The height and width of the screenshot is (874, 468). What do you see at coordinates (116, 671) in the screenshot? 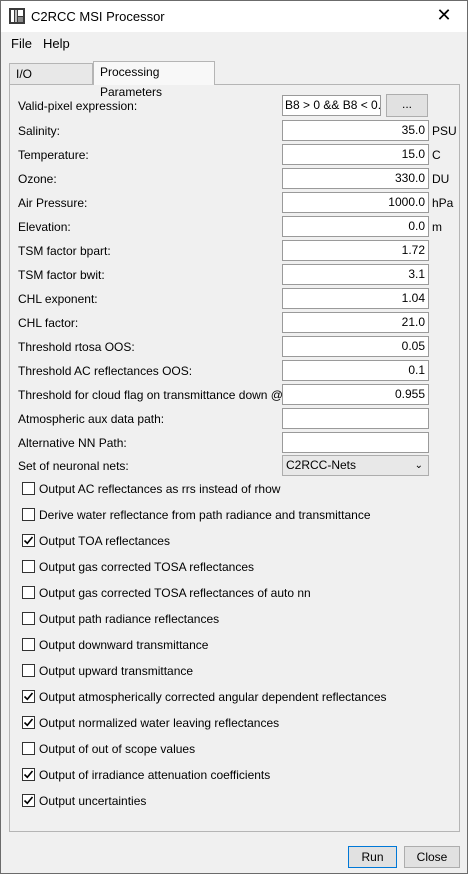
I see `option-label: Output upward transmittance` at bounding box center [116, 671].